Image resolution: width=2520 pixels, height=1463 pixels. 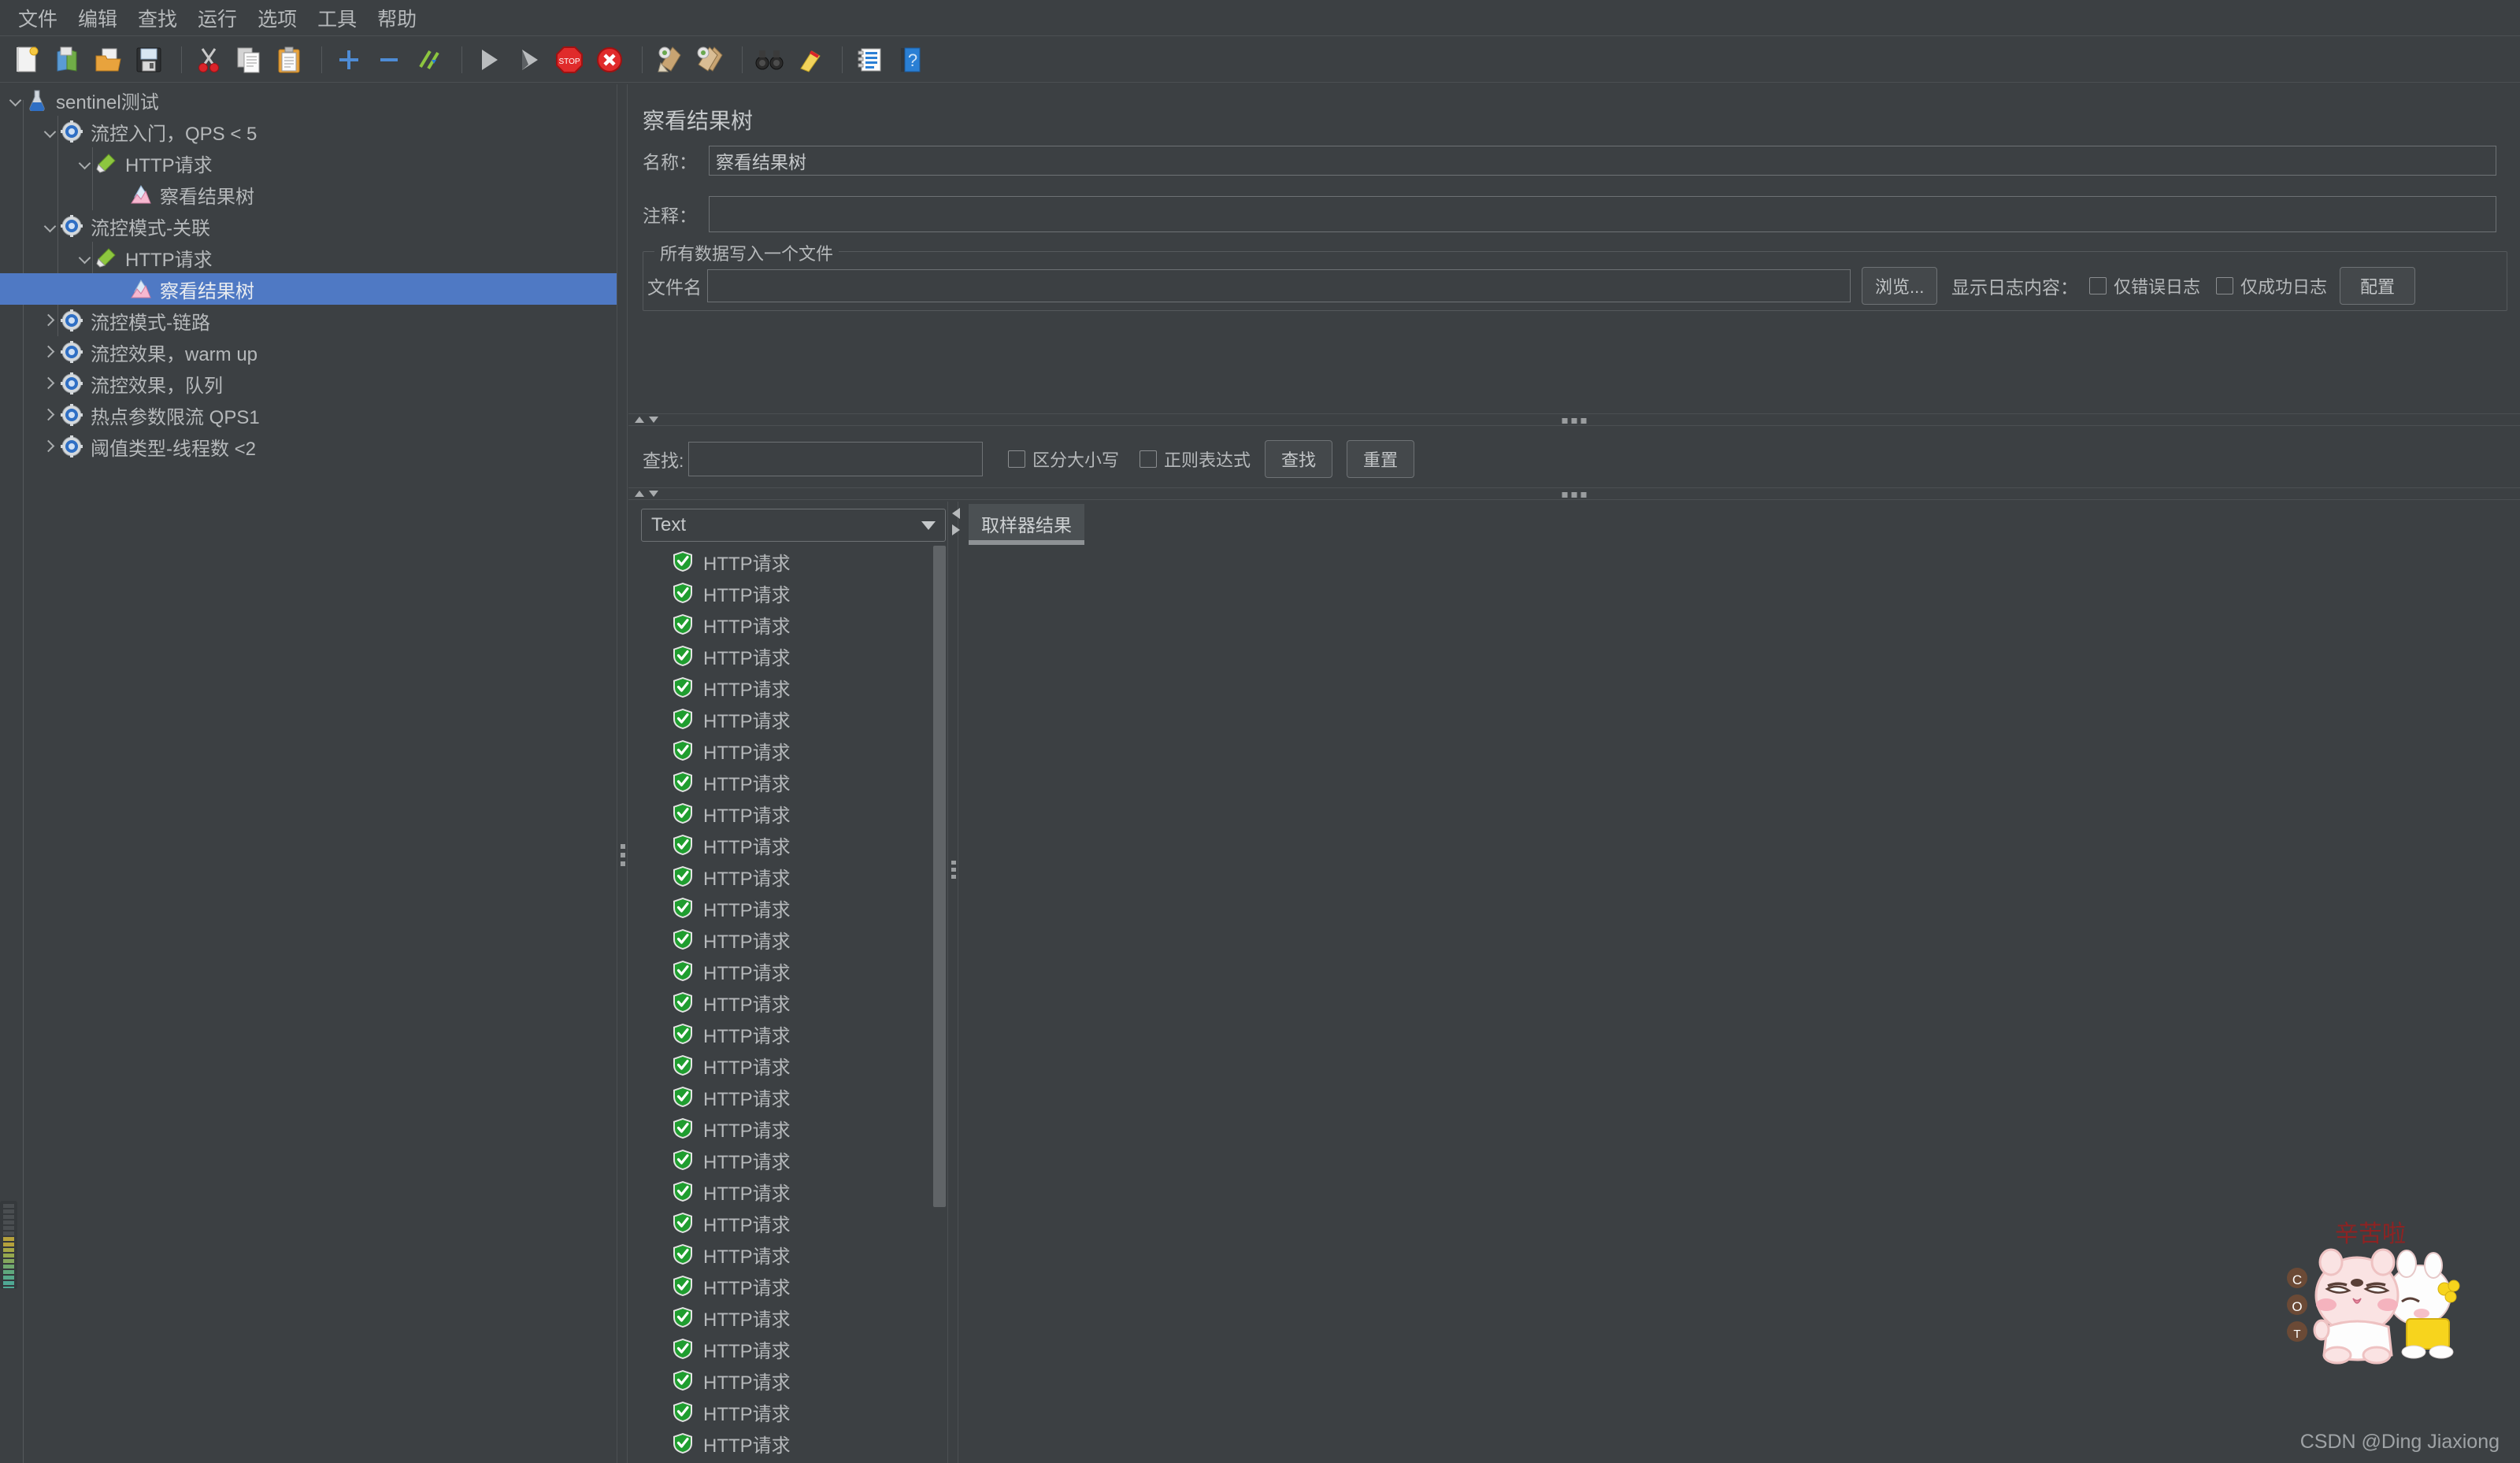 I want to click on new-button, so click(x=28, y=60).